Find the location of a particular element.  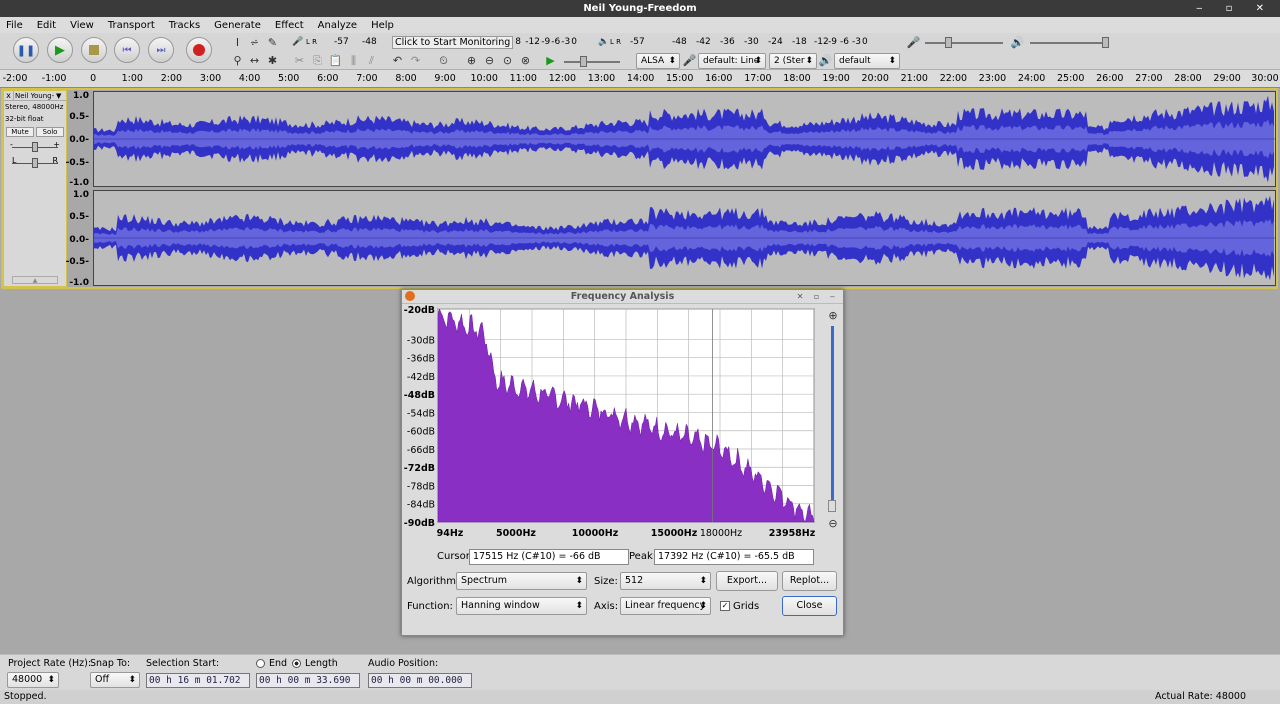

playback-meter-lr: L R is located at coordinates (615, 42).